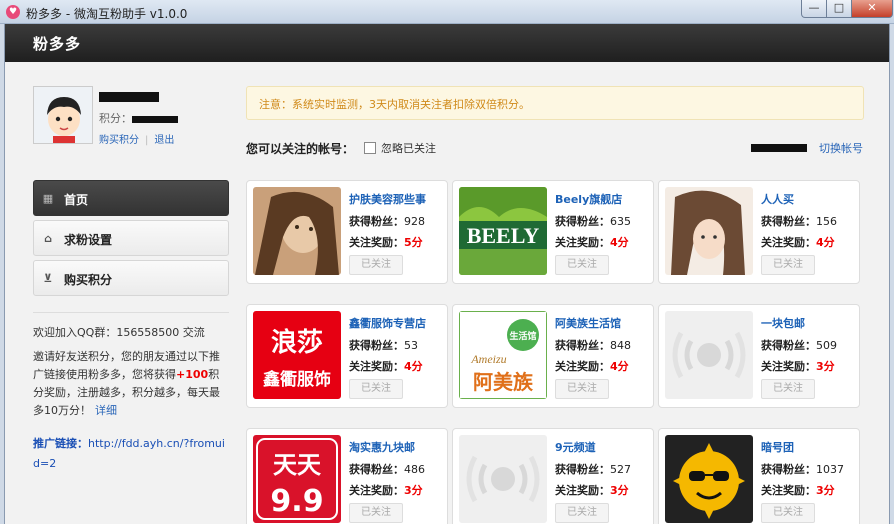 The image size is (894, 524). What do you see at coordinates (408, 148) in the screenshot?
I see `ignore-followed-label: 忽略已关注` at bounding box center [408, 148].